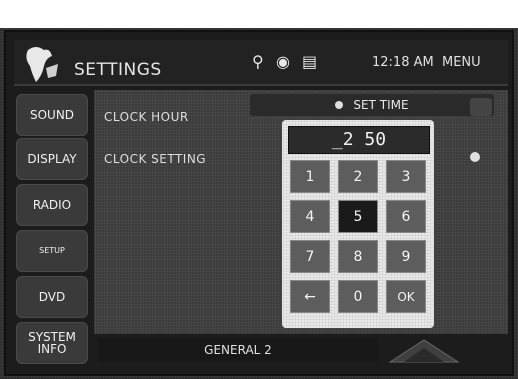 Image resolution: width=518 pixels, height=379 pixels. Describe the element at coordinates (406, 216) in the screenshot. I see `key-6: 6` at that location.